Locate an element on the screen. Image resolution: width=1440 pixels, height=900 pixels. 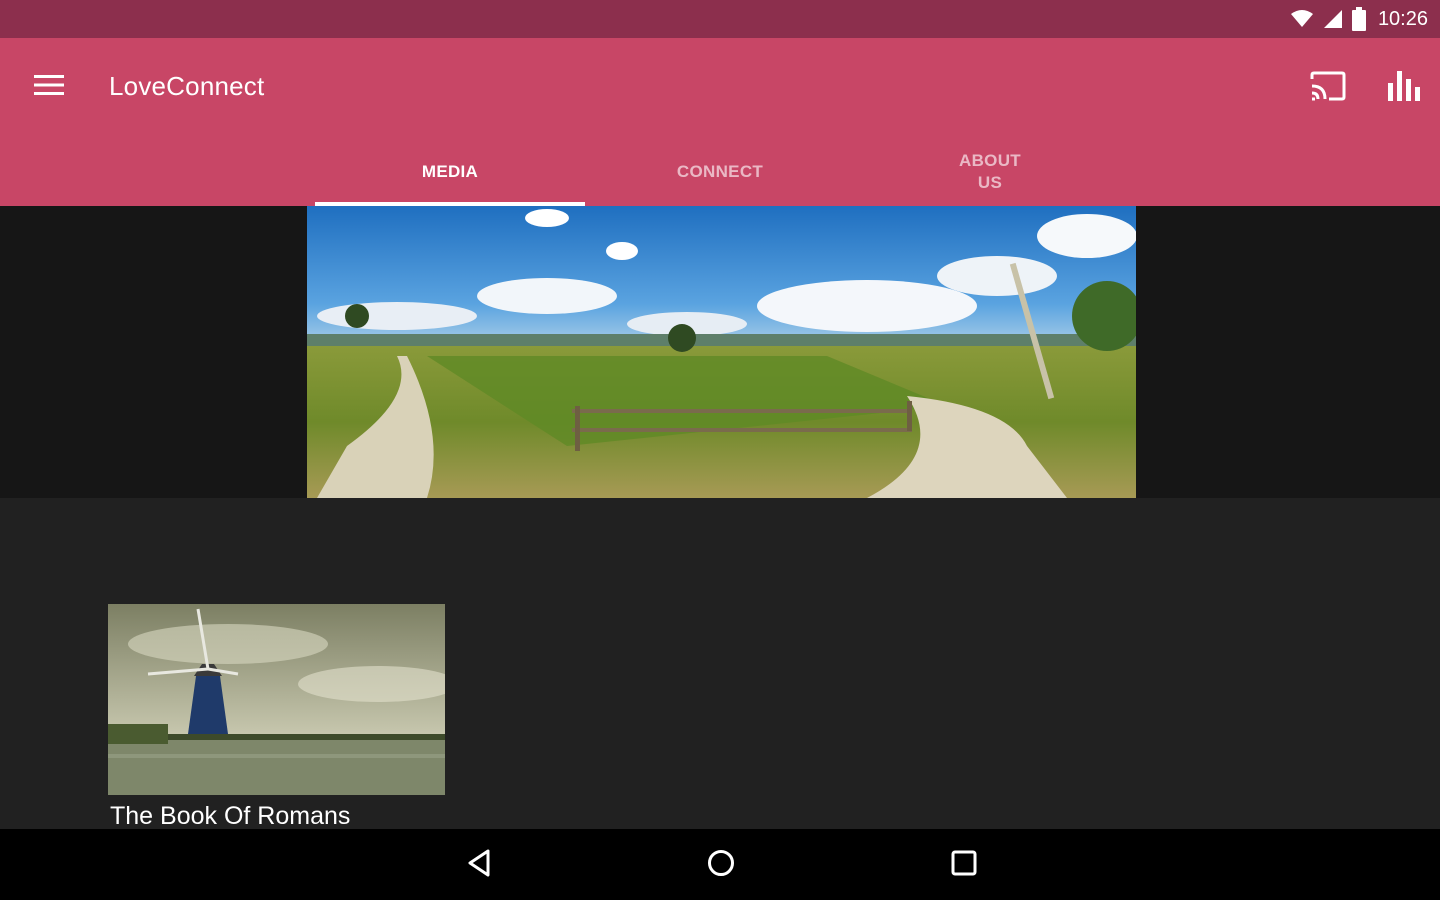
status-bar: 10:26 is located at coordinates (720, 19).